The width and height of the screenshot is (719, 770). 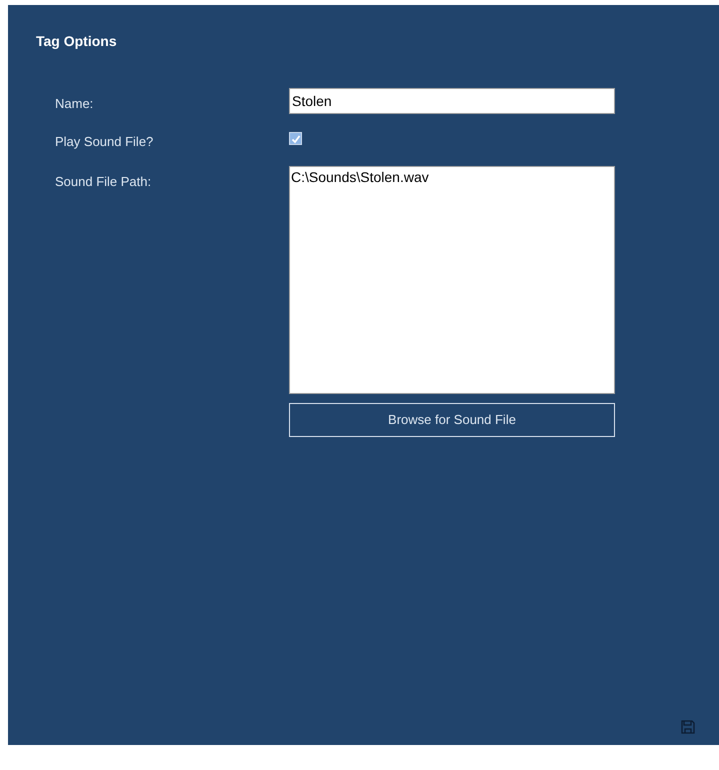 What do you see at coordinates (103, 182) in the screenshot?
I see `field-label: Sound File Path:` at bounding box center [103, 182].